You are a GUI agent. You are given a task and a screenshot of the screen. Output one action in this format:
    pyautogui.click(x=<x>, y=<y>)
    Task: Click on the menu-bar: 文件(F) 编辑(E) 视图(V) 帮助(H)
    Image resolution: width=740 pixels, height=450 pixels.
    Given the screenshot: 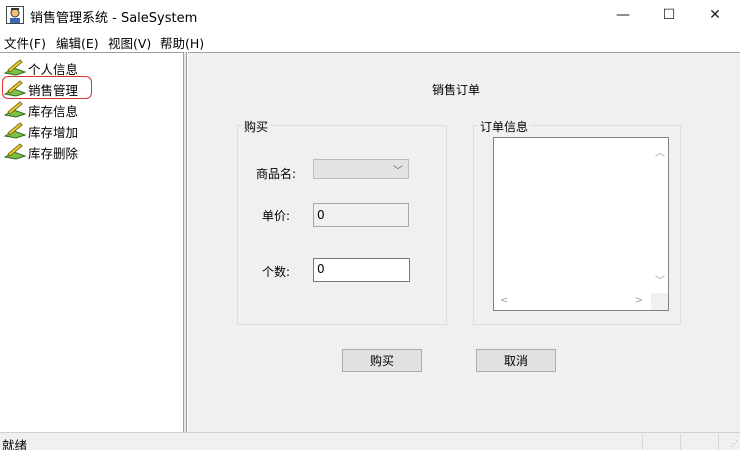 What is the action you would take?
    pyautogui.click(x=370, y=41)
    